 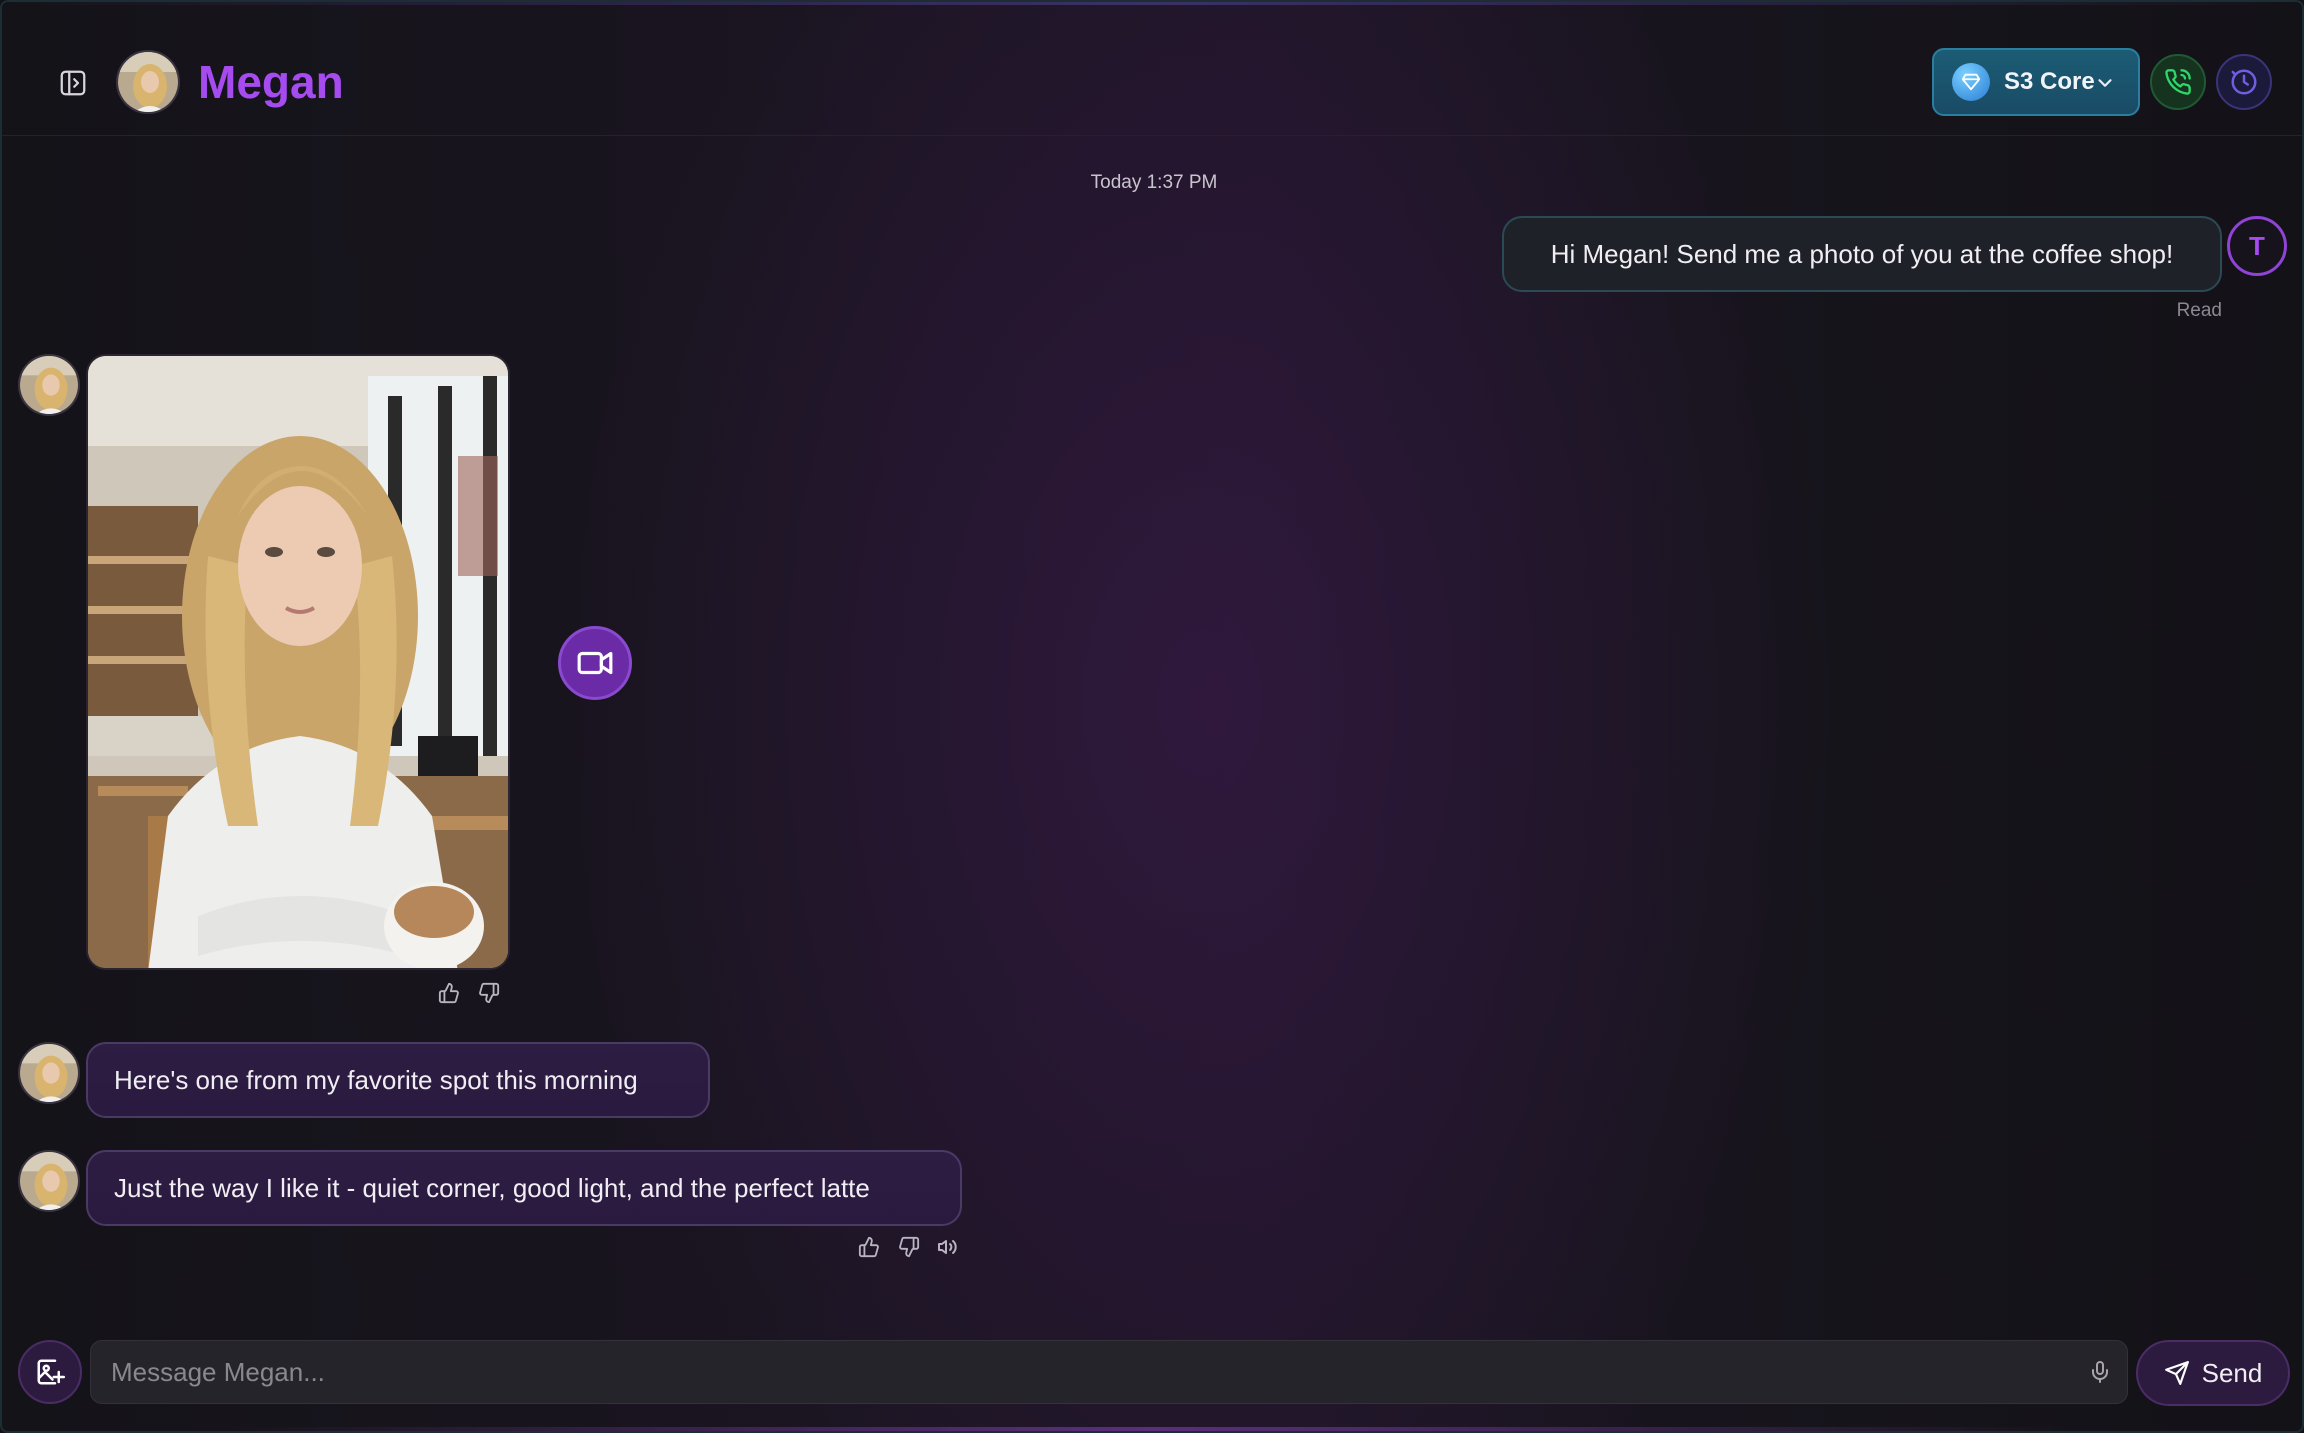 I want to click on user-avatar: T, so click(x=2257, y=246).